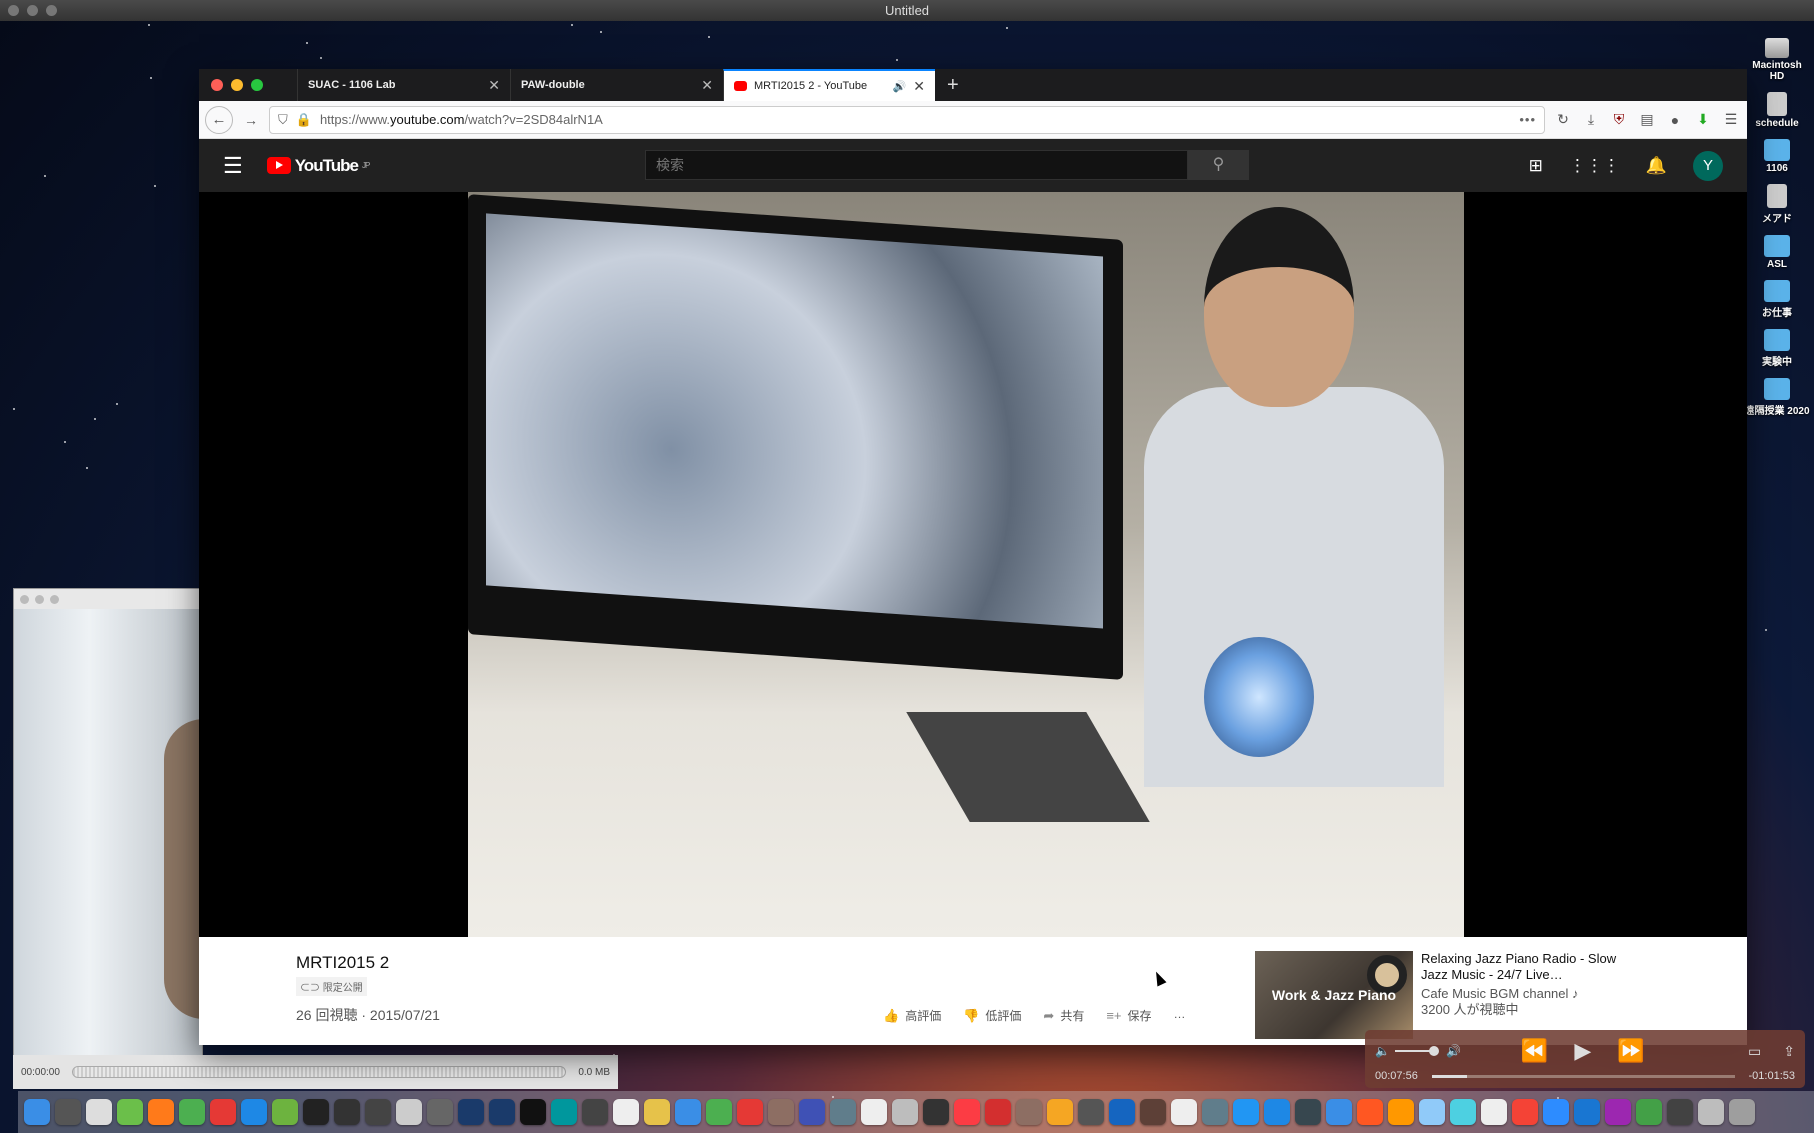  I want to click on rewind-button: ⏪, so click(1534, 1051).